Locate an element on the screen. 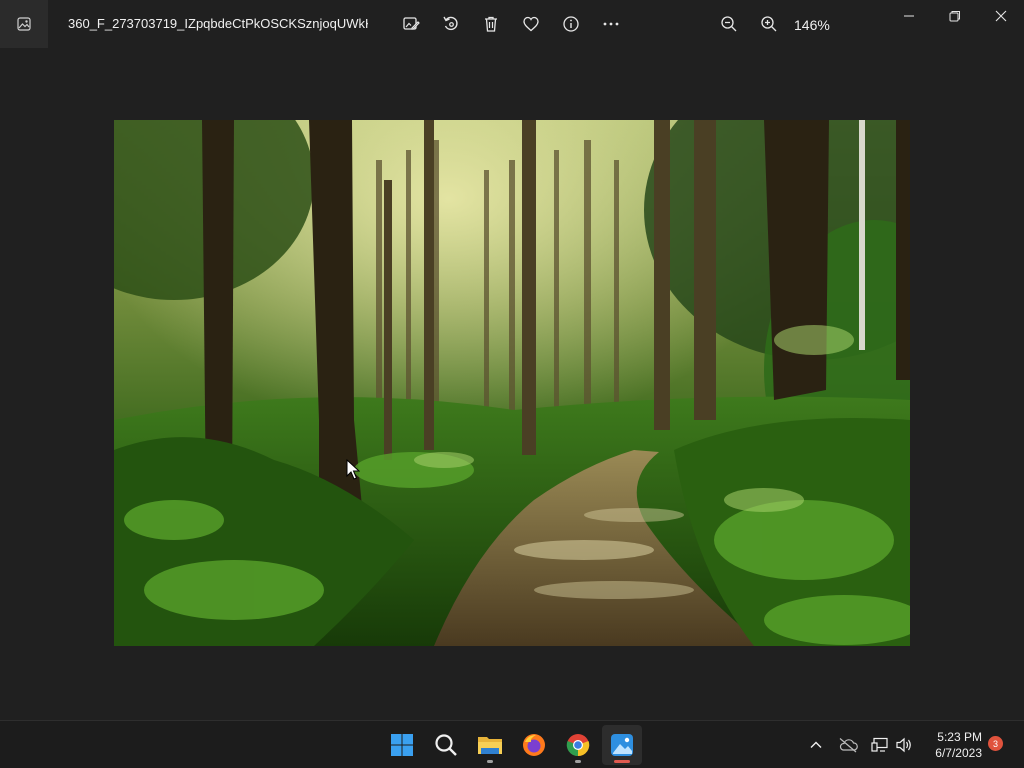  close-icon is located at coordinates (1001, 16).